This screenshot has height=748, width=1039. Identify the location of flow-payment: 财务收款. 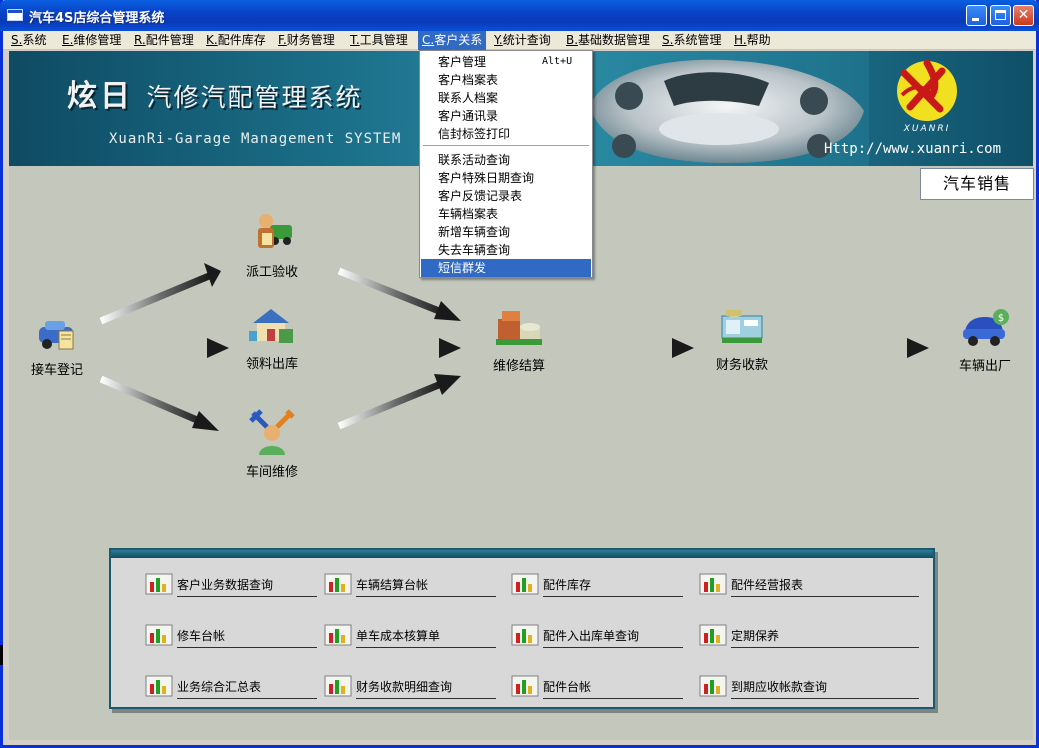
(742, 339).